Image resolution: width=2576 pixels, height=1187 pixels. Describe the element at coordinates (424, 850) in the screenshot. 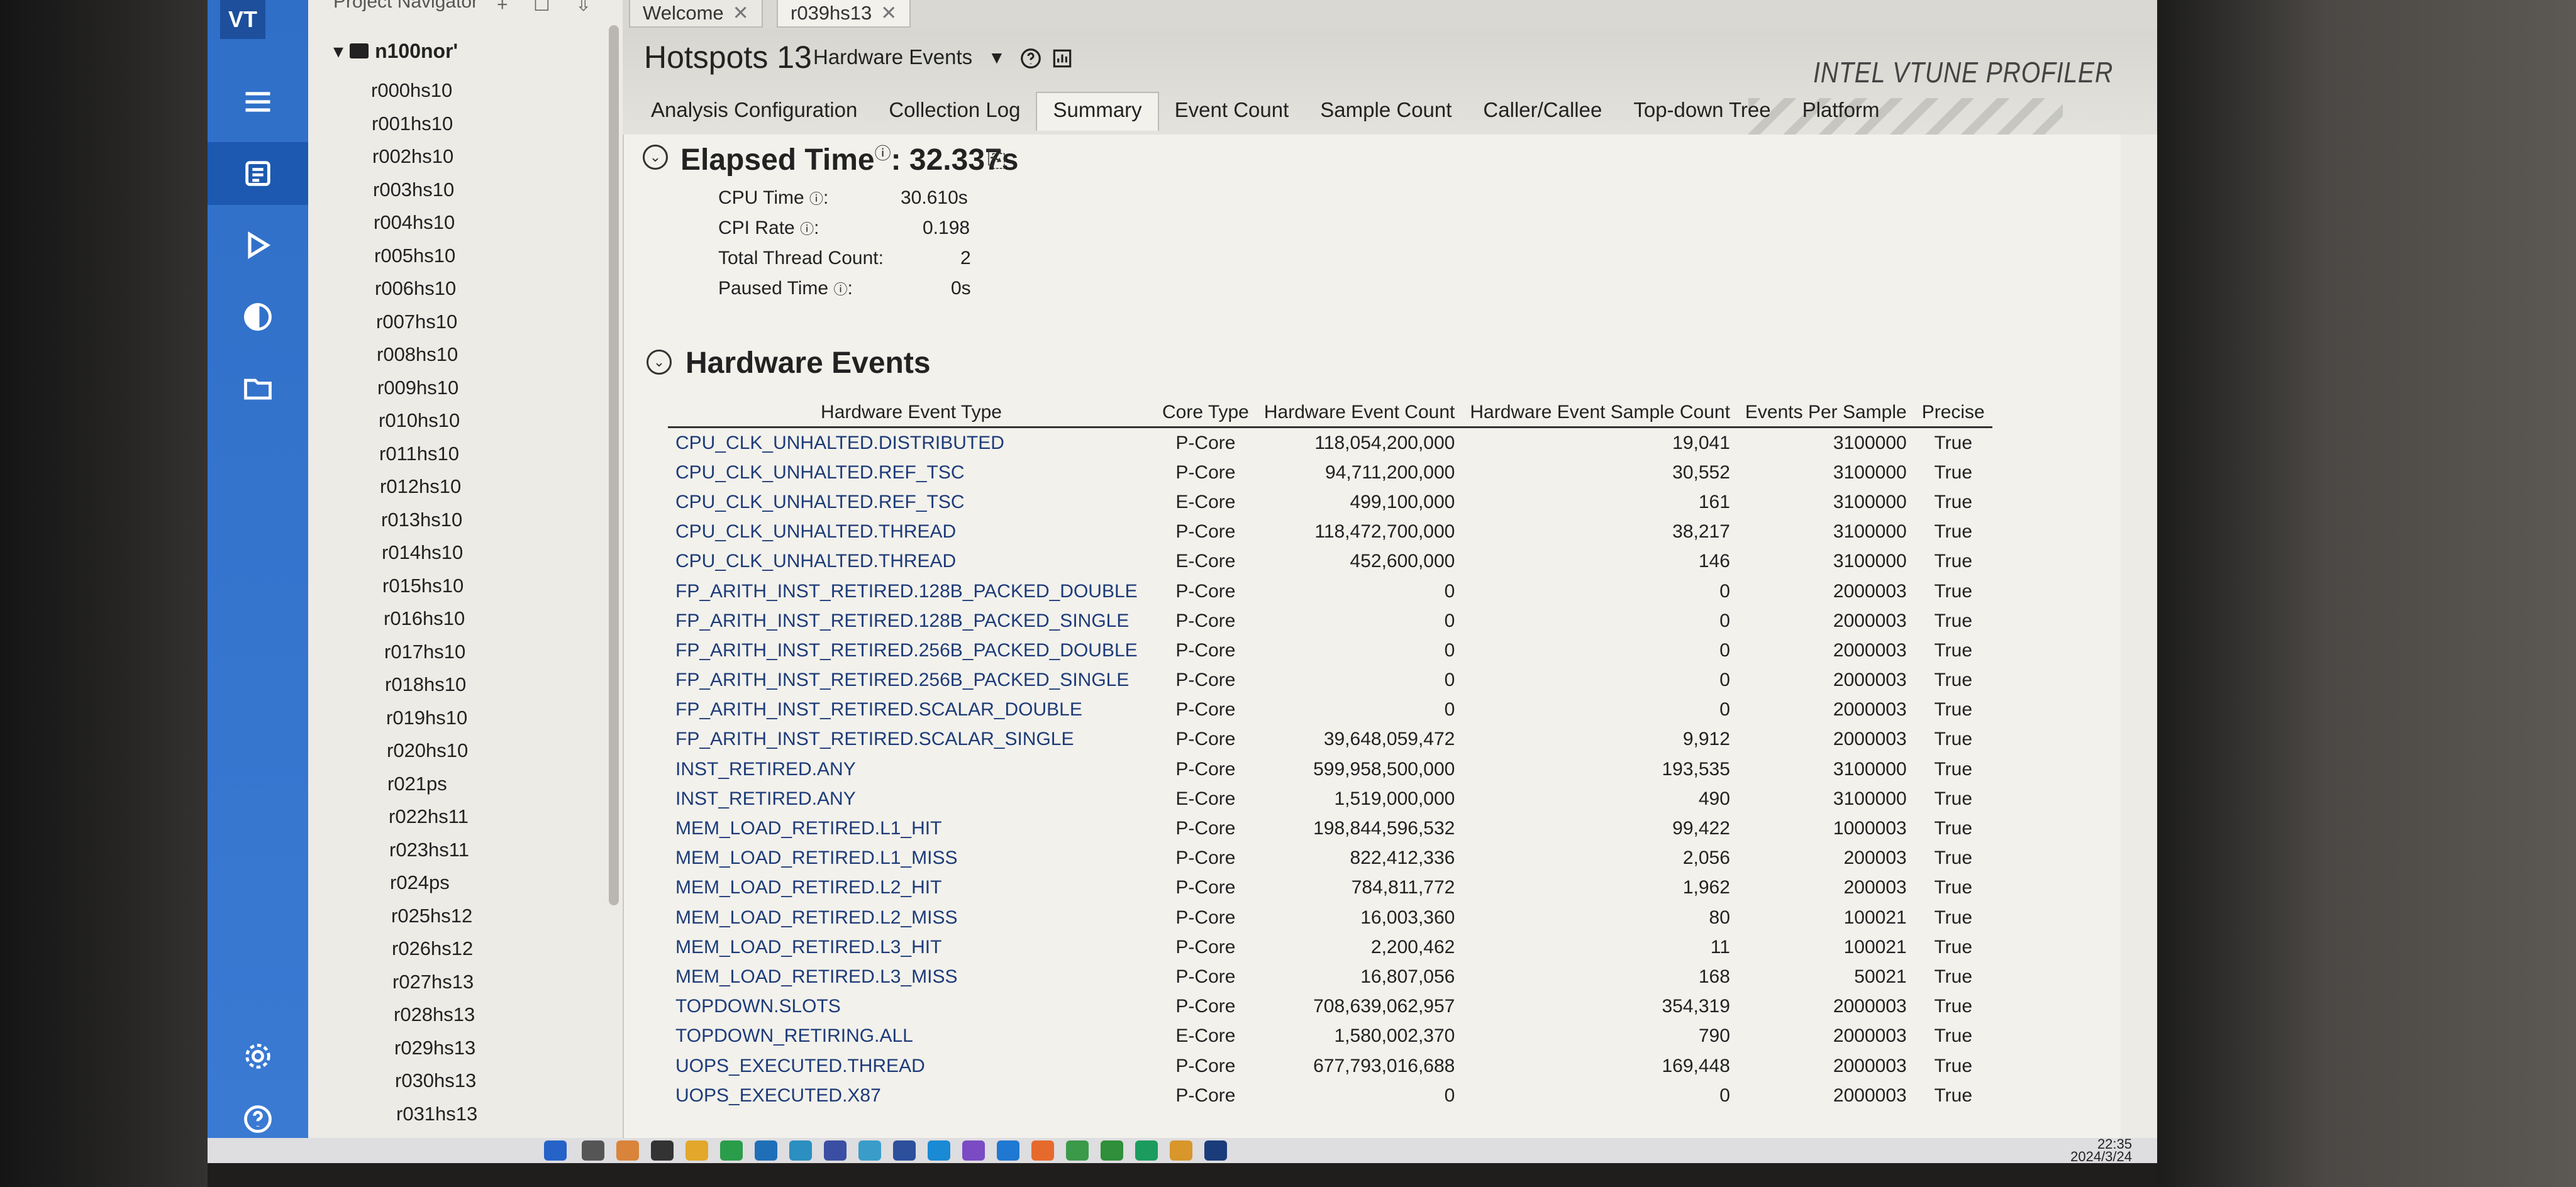

I see `result-item: r023hs11` at that location.